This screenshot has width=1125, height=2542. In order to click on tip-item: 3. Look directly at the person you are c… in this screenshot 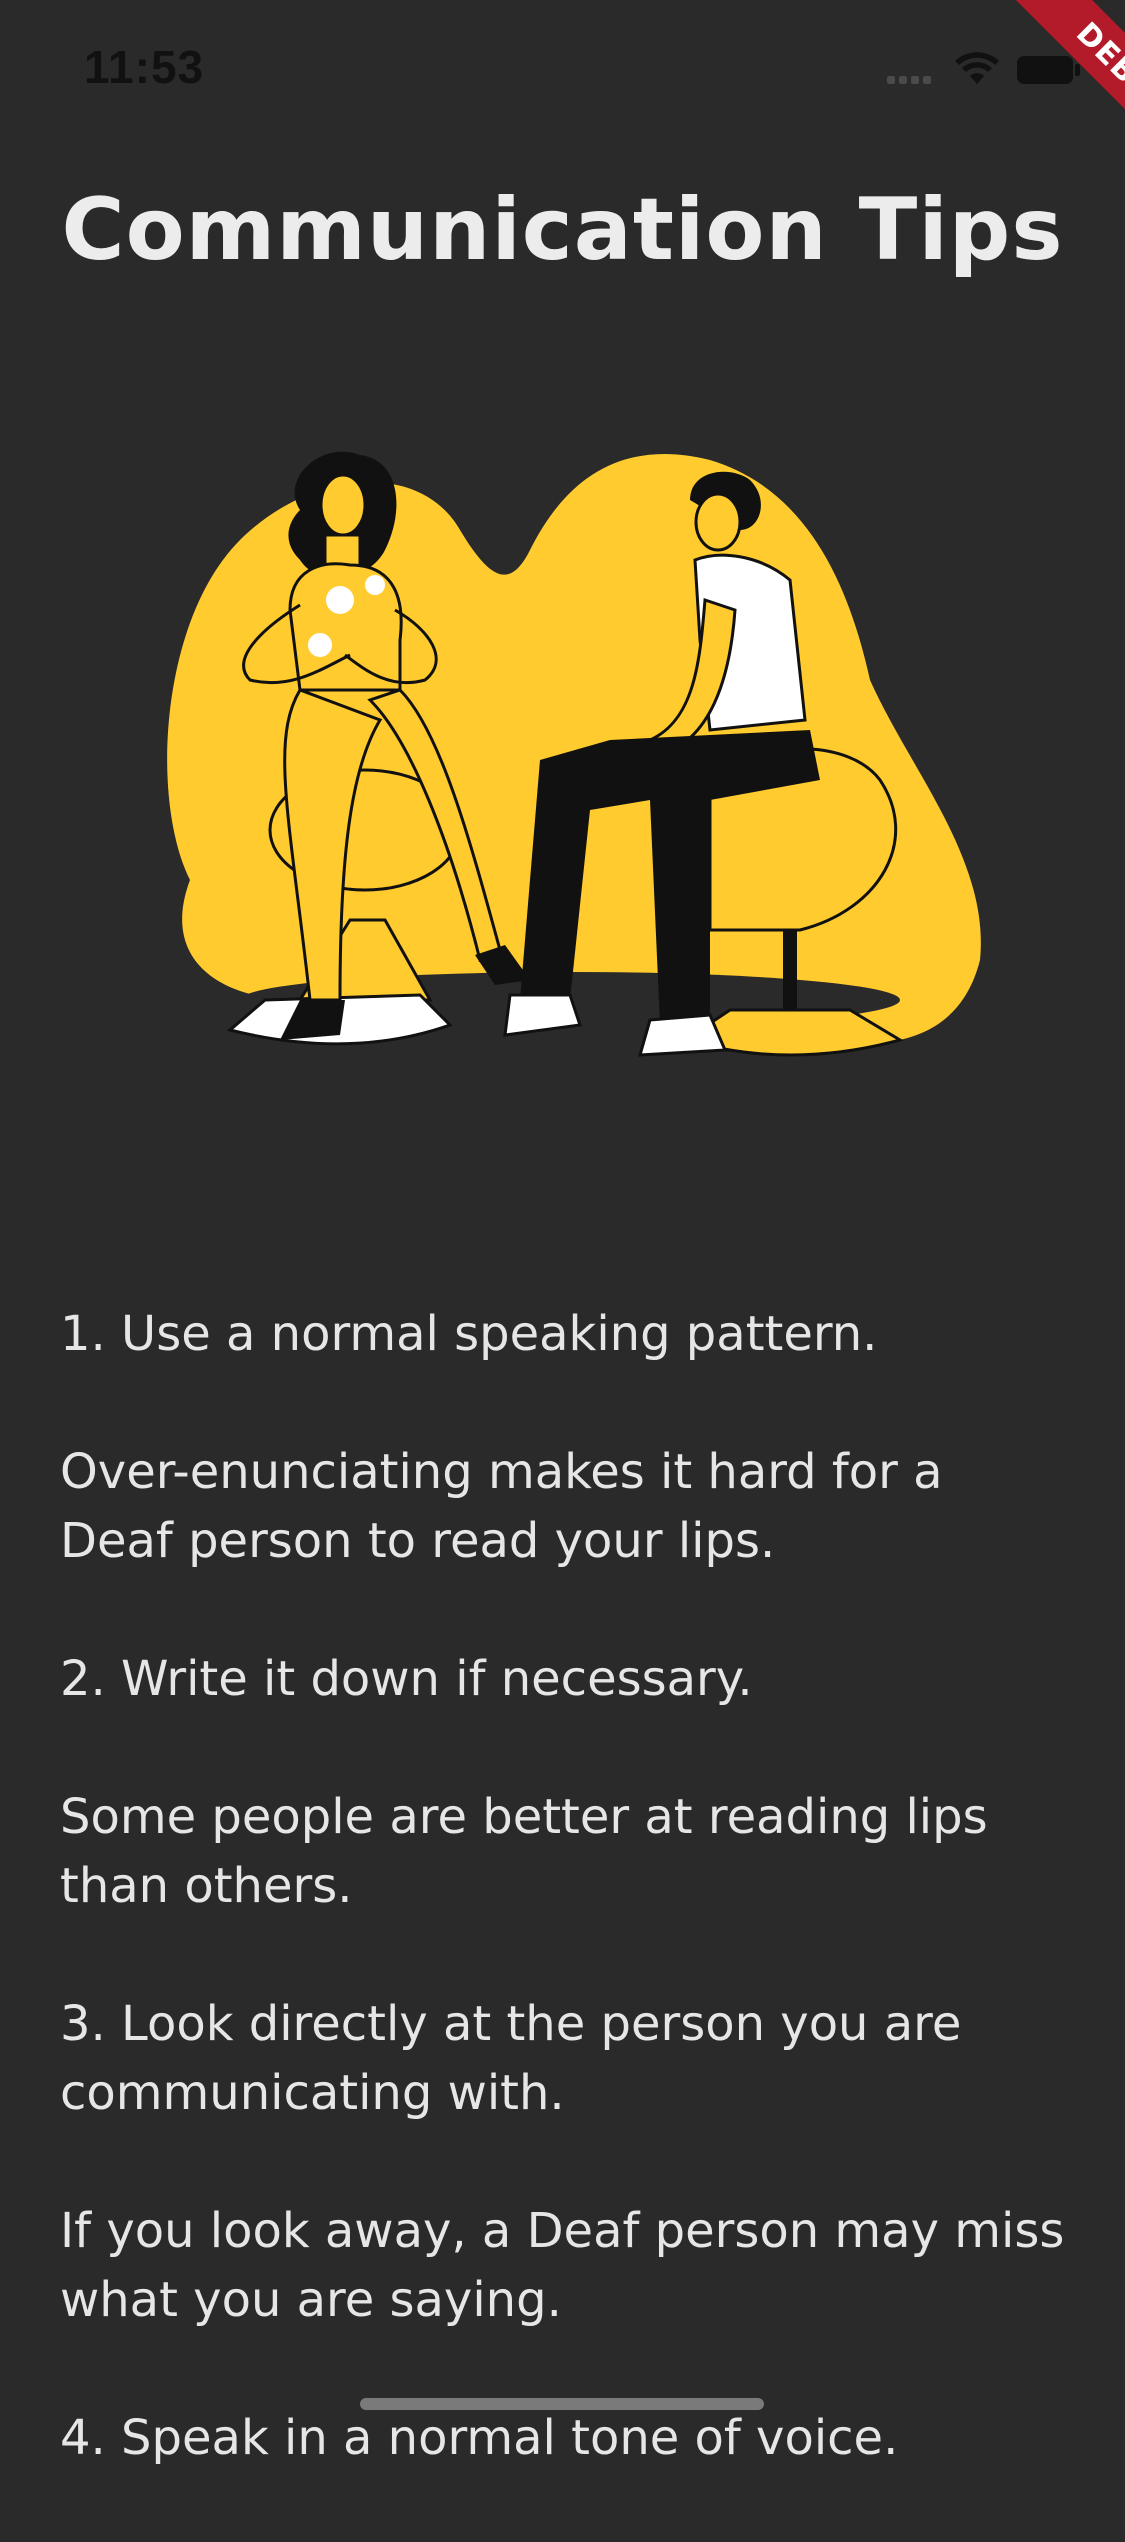, I will do `click(565, 2162)`.